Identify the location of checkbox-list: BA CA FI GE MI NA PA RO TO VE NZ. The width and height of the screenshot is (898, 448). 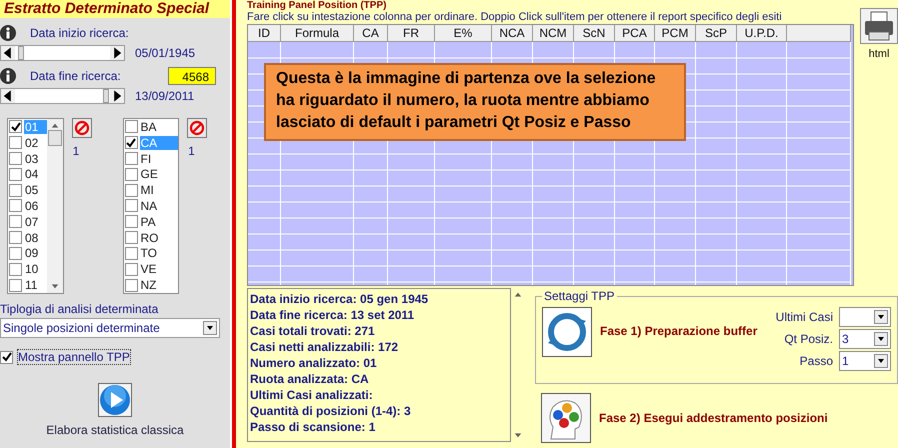
(151, 206).